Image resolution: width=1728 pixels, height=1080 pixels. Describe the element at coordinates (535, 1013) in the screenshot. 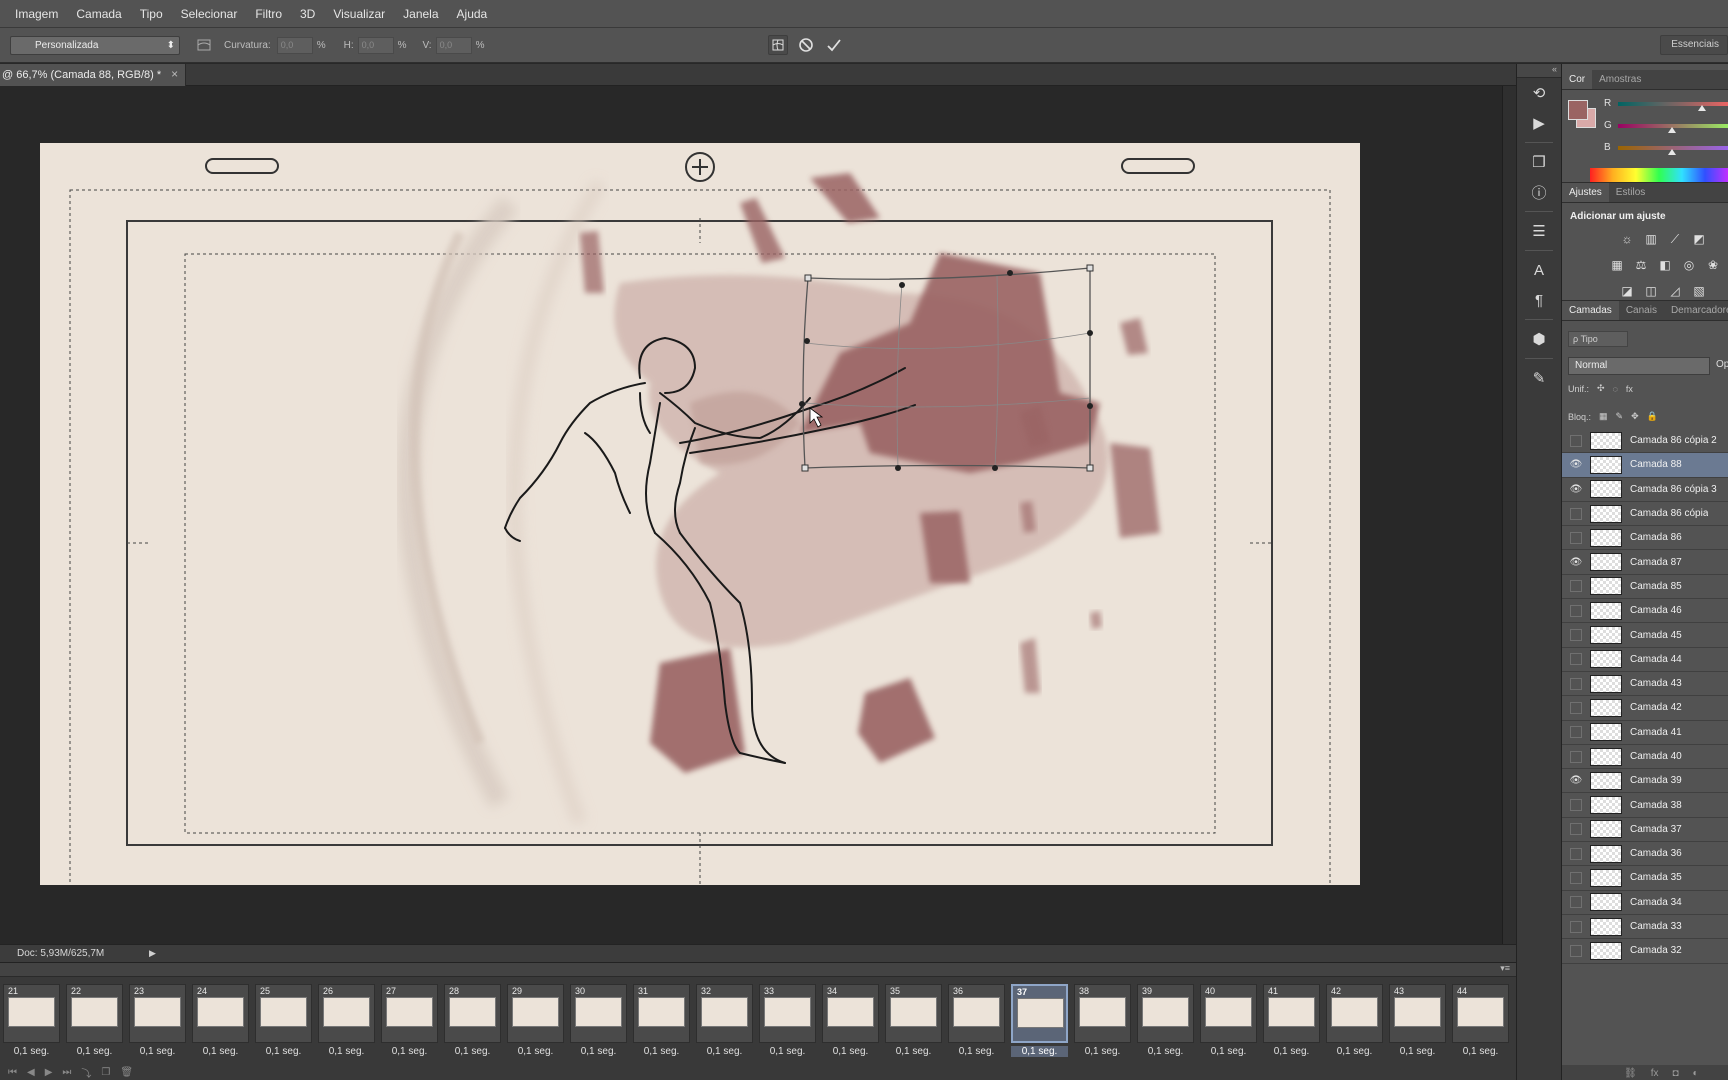

I see `frame-box: 29` at that location.